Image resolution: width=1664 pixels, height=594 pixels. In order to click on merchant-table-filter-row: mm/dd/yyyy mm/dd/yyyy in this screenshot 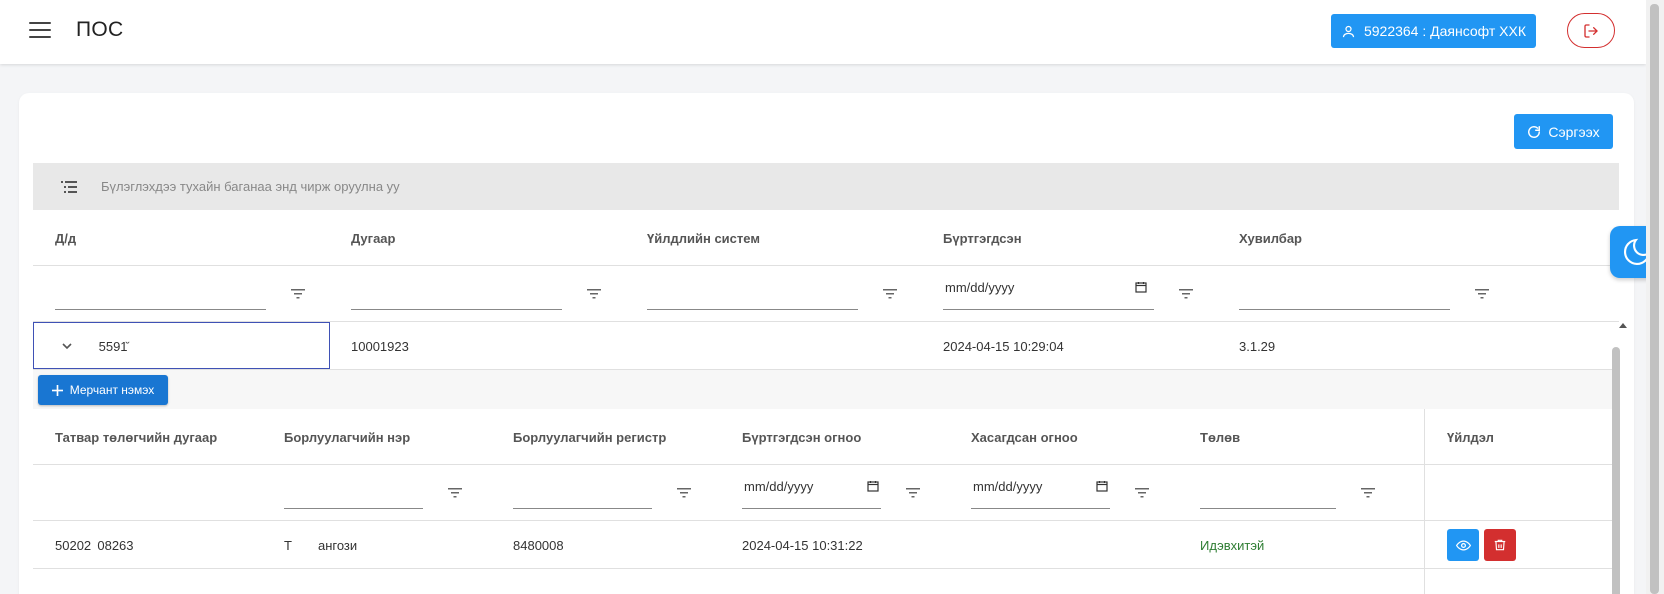, I will do `click(826, 493)`.